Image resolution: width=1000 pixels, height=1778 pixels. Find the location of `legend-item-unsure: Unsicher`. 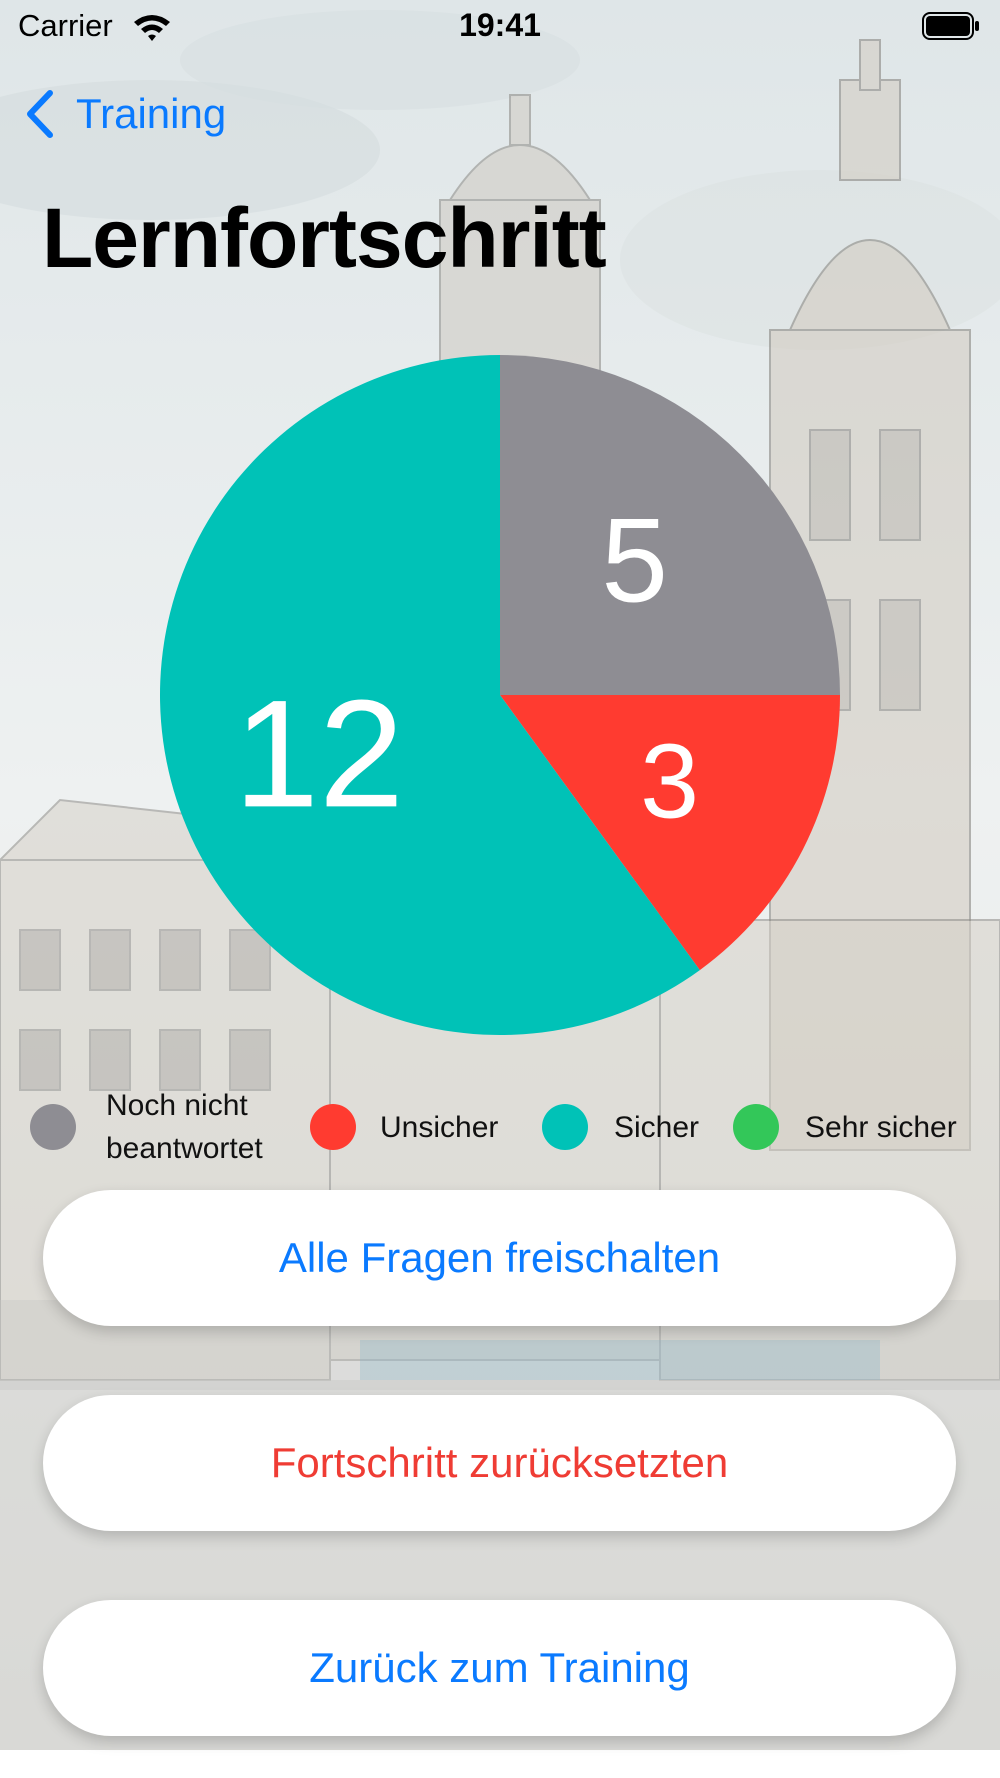

legend-item-unsure: Unsicher is located at coordinates (404, 1127).